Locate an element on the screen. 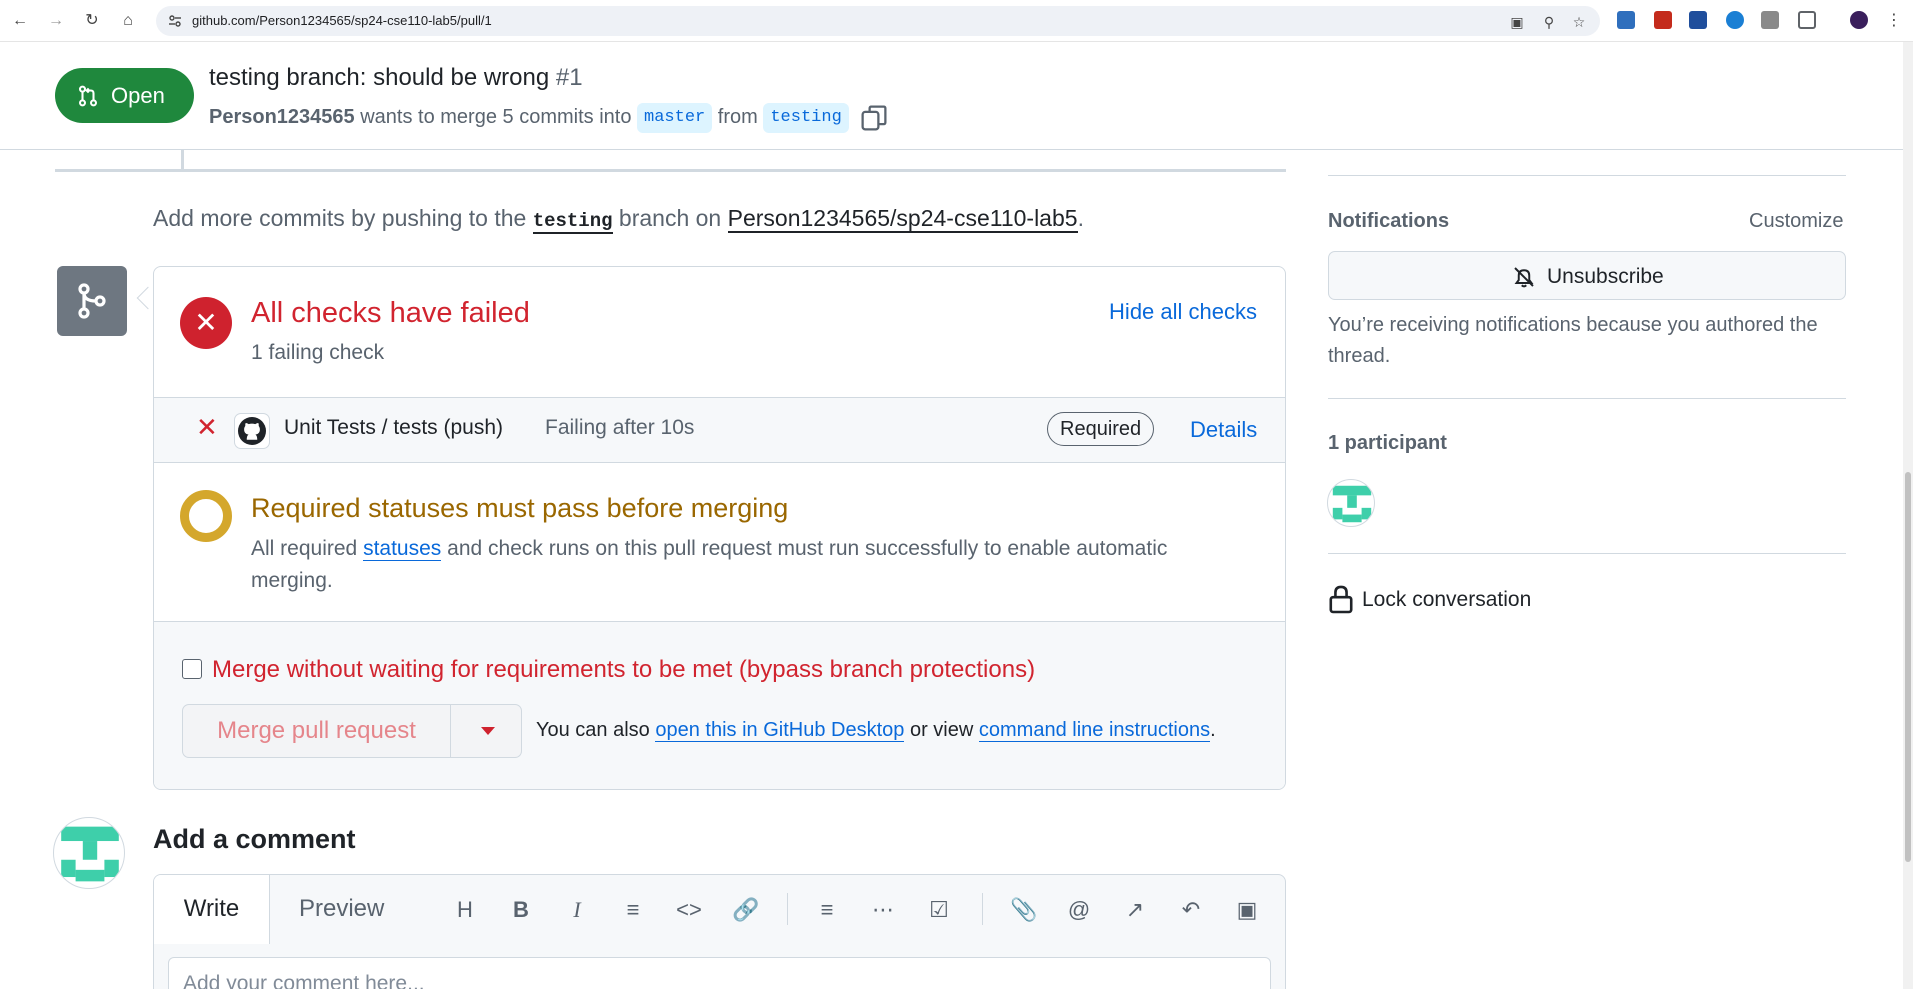  avatar is located at coordinates (89, 853).